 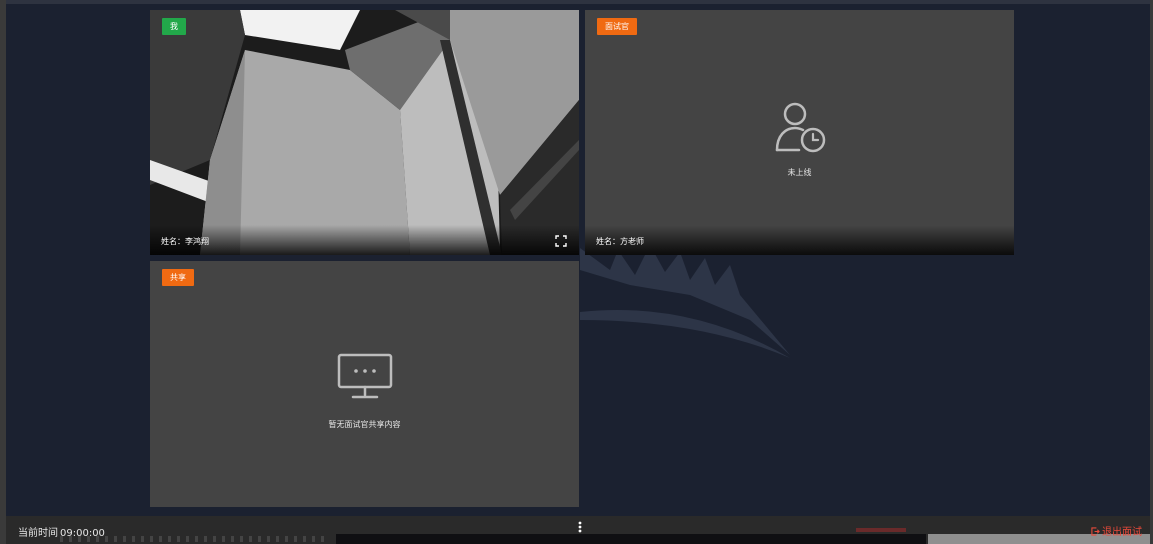 I want to click on participant-name-me: 姓名：李鸿翔, so click(x=185, y=241).